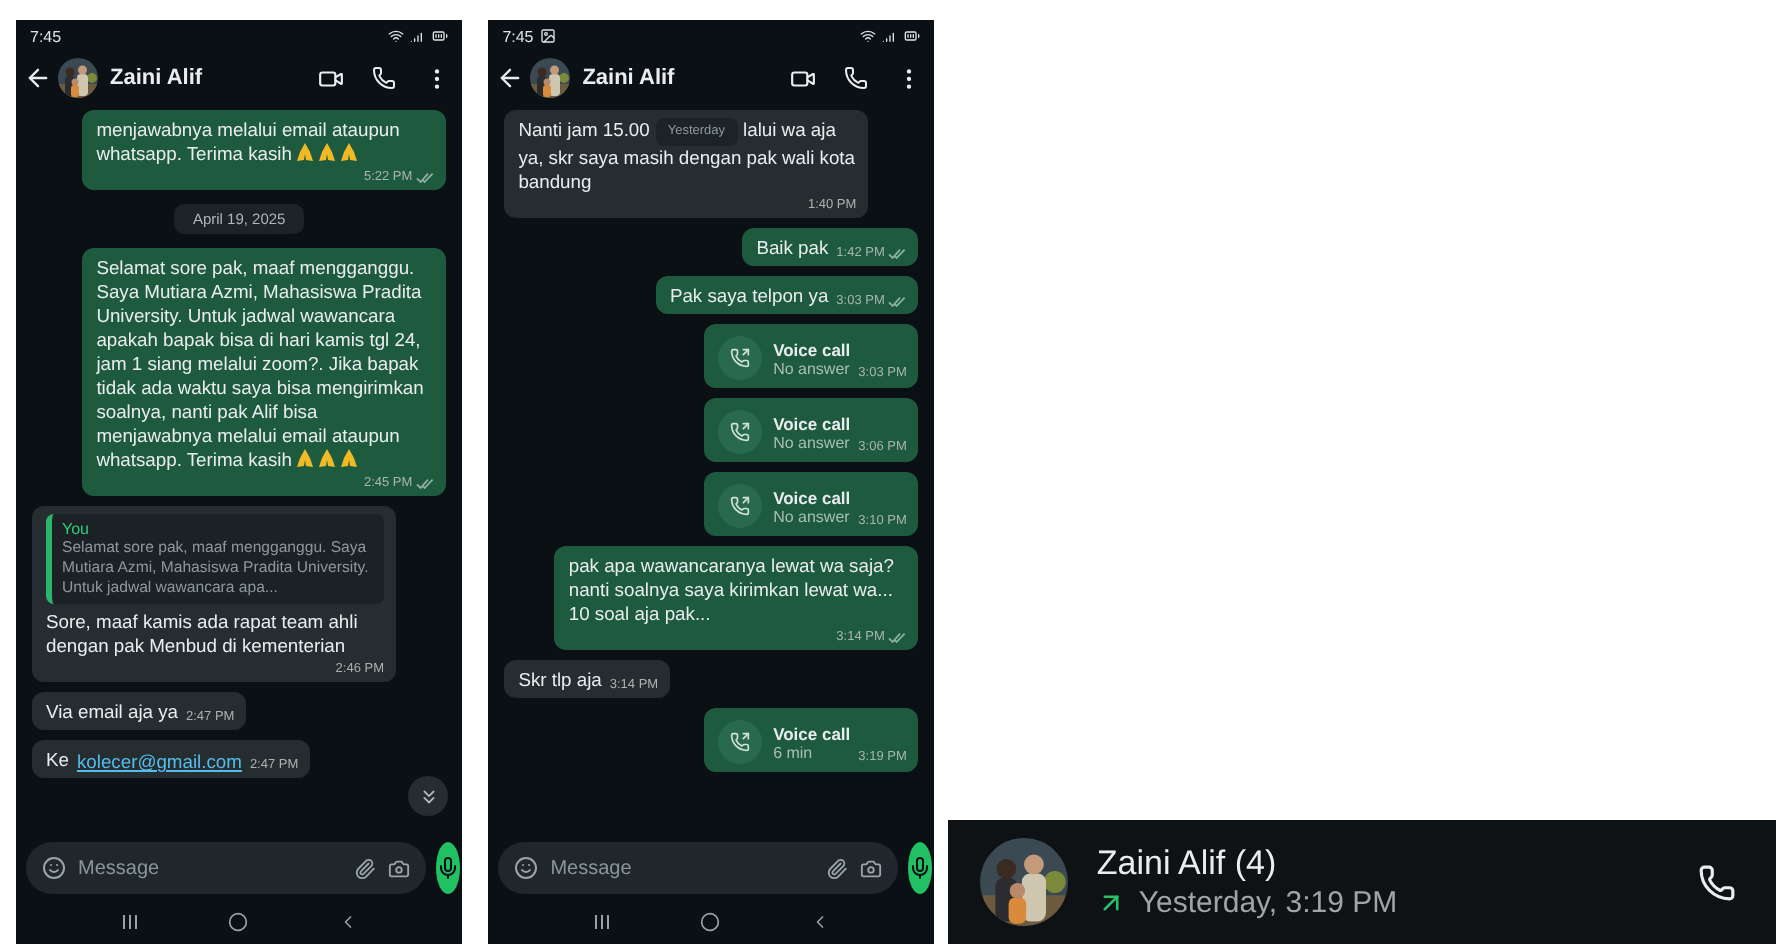  Describe the element at coordinates (76, 529) in the screenshot. I see `quote-author: You` at that location.